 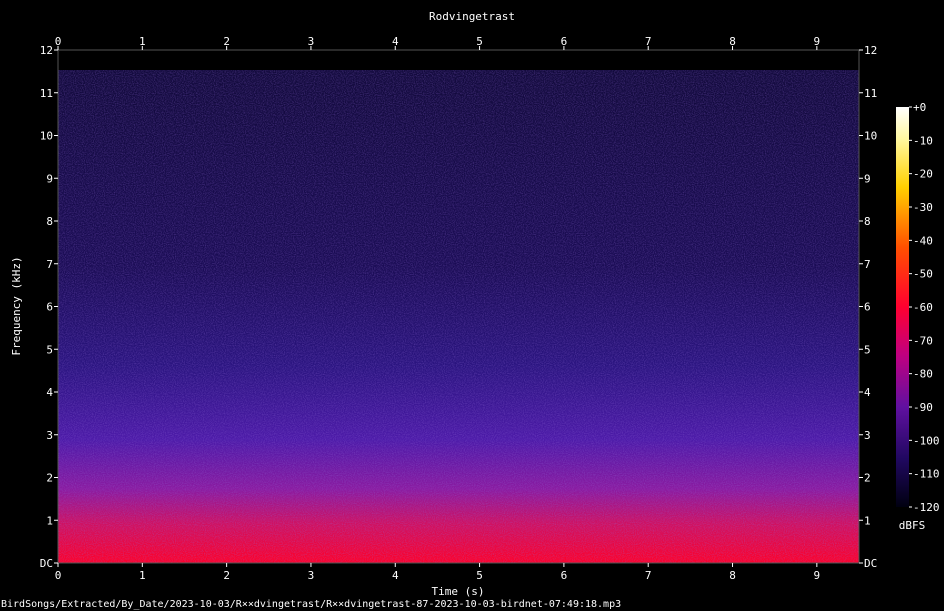 I want to click on x-axis-label: Time (s), so click(x=458, y=591).